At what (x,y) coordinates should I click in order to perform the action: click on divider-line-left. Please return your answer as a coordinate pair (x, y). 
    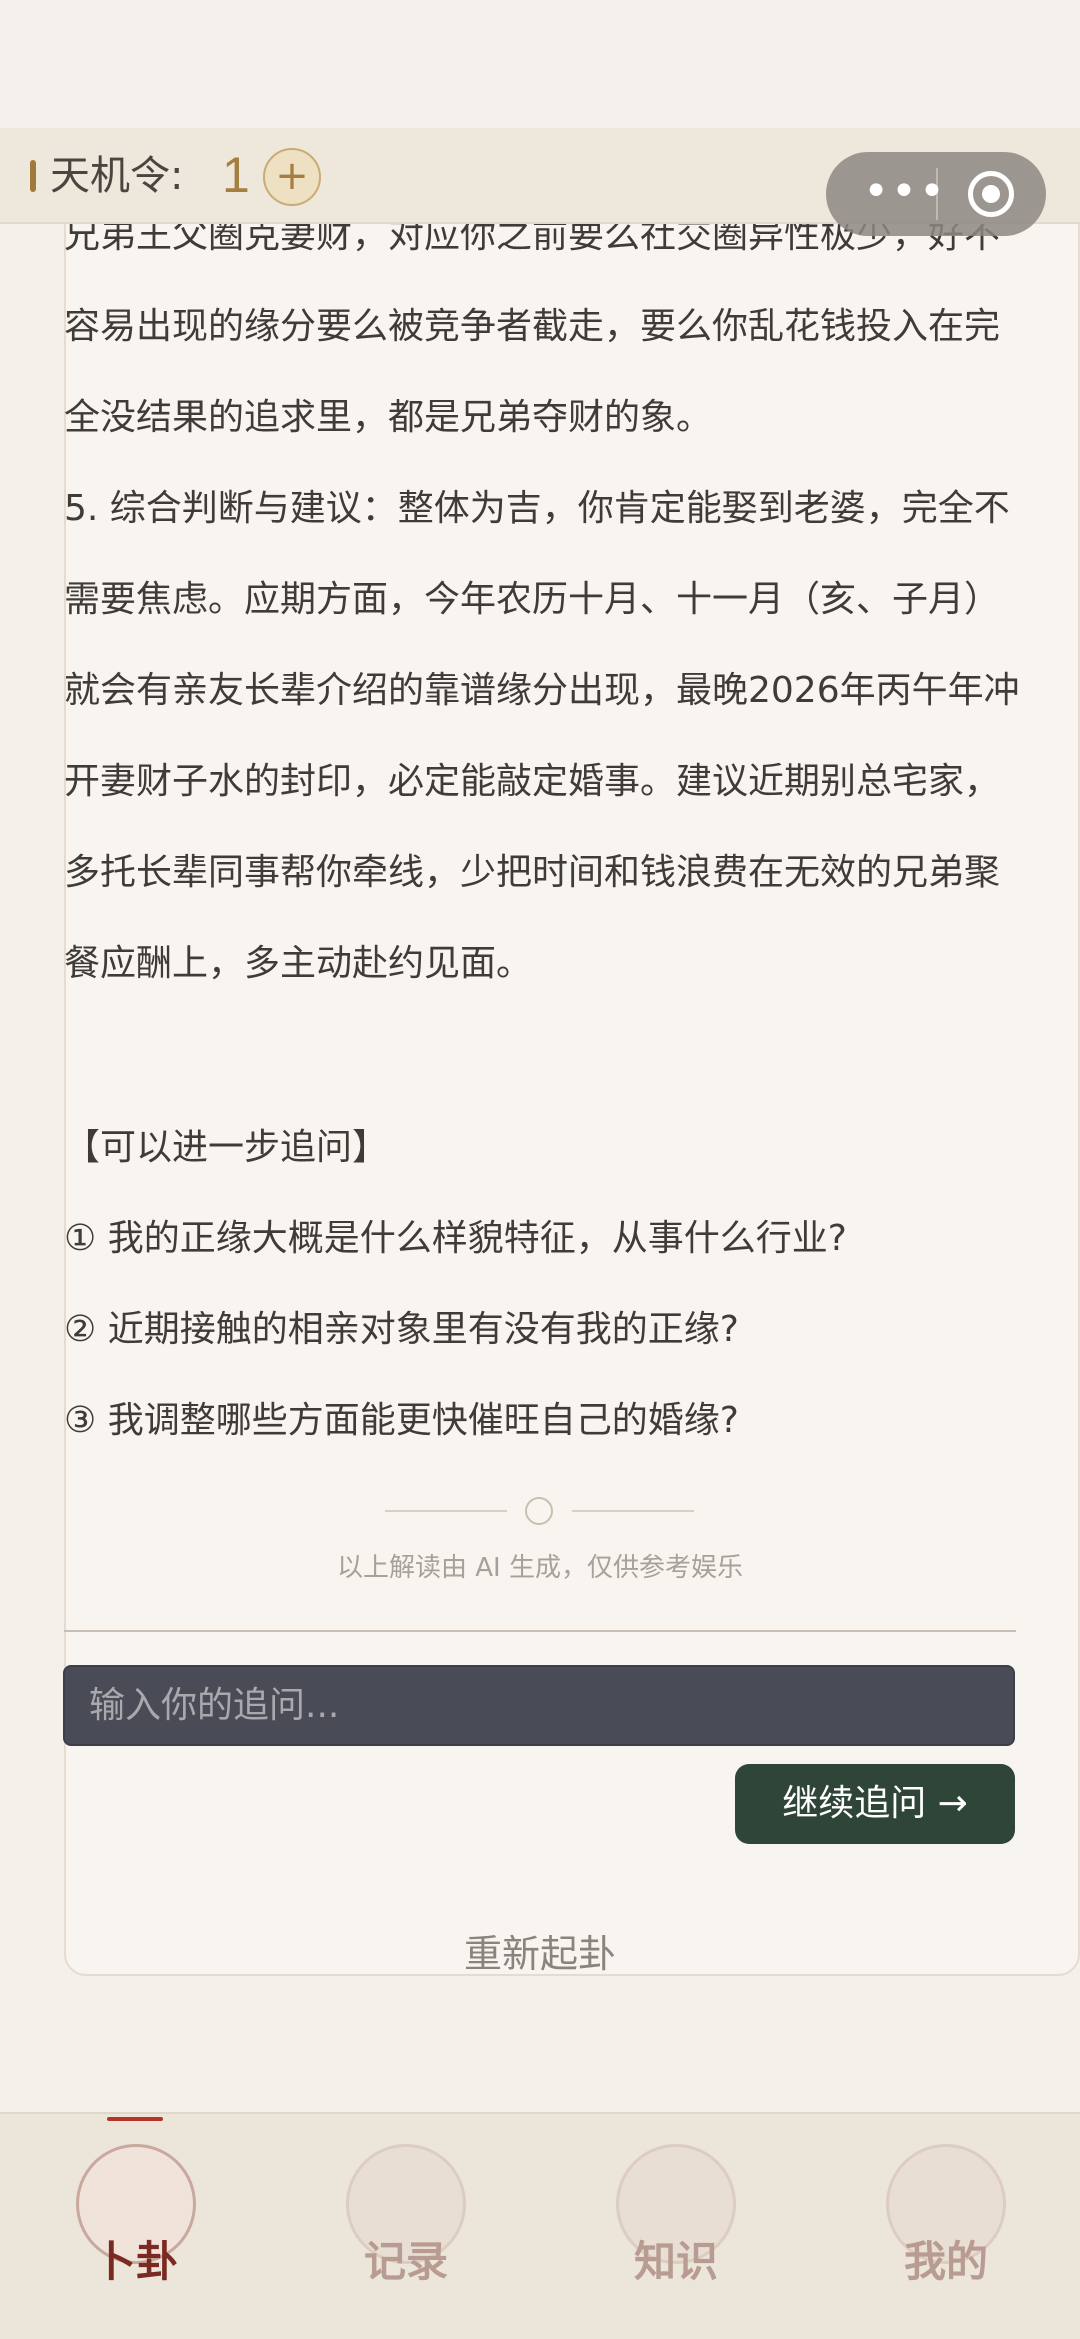
    Looking at the image, I should click on (446, 1511).